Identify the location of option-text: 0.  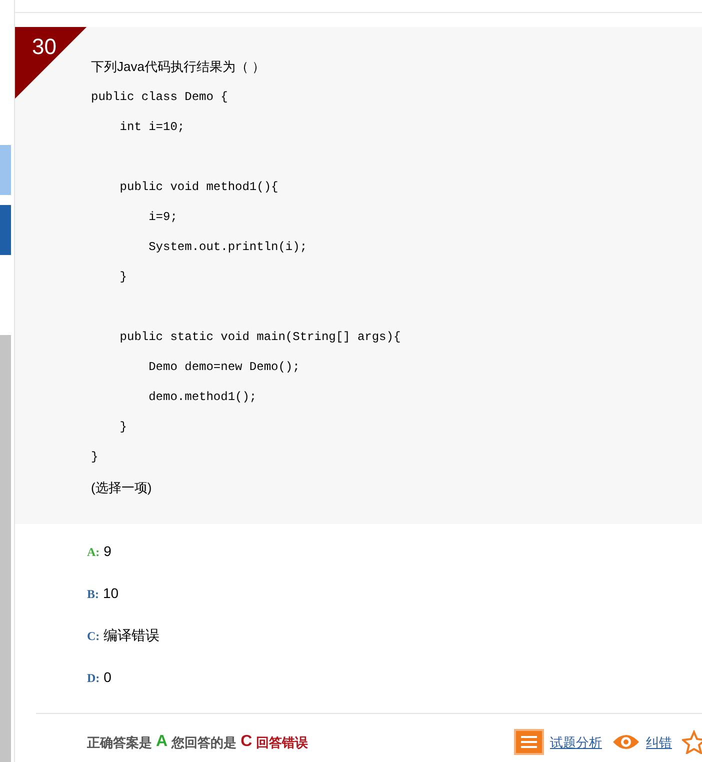
(108, 678).